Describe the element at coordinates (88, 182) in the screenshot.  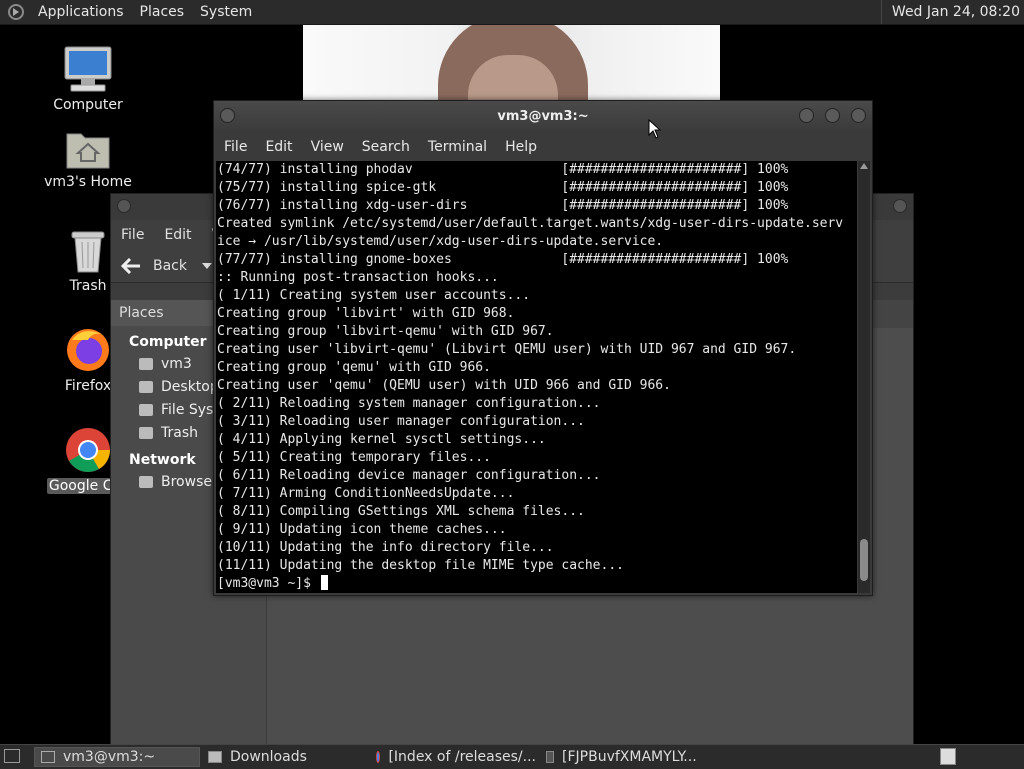
I see `desktop-icon-label: vm3's Home` at that location.